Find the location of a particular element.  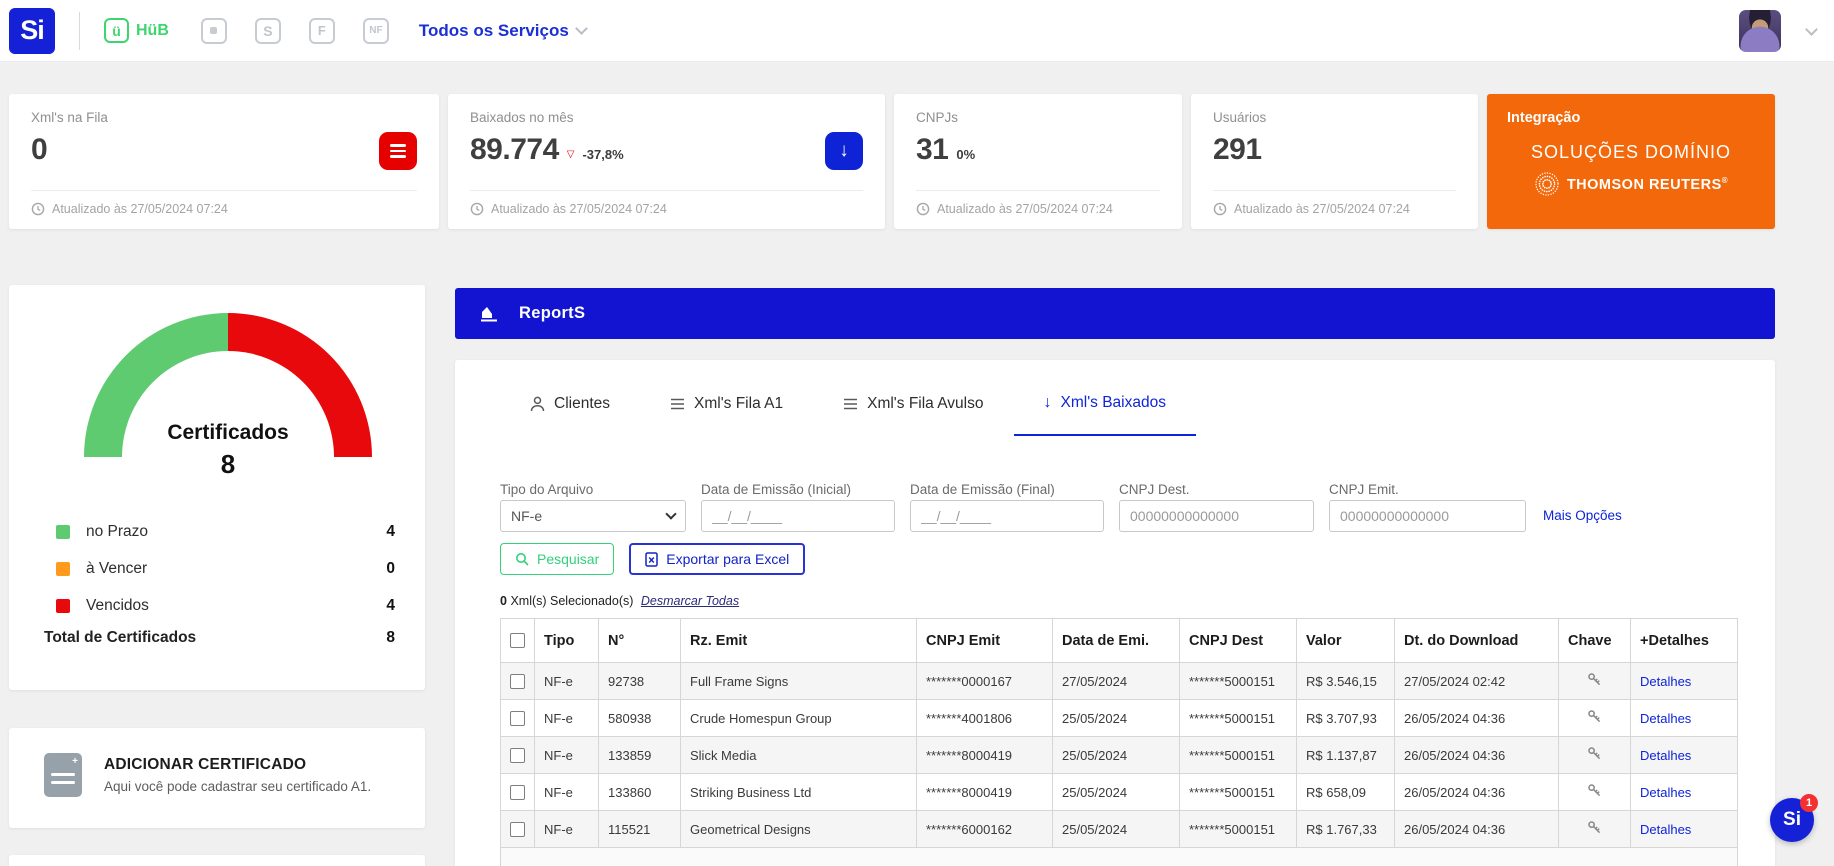

divider is located at coordinates (79, 30).